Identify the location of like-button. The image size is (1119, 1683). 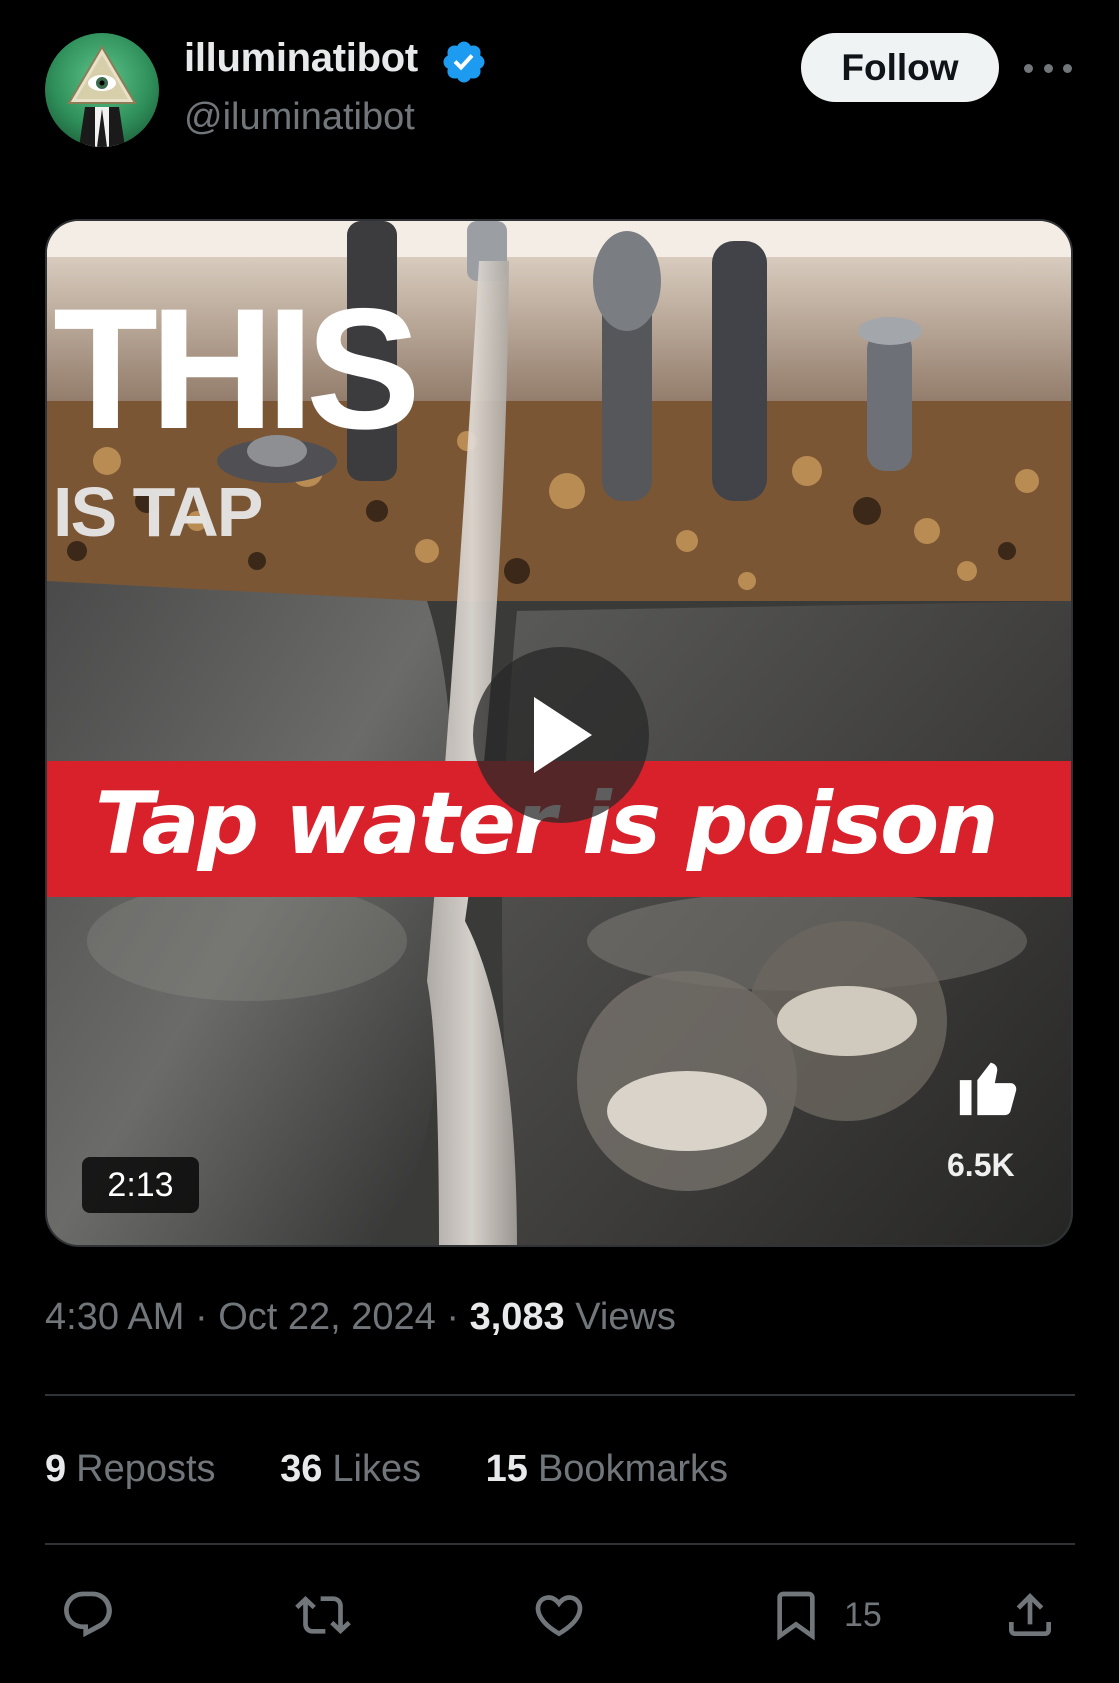
(559, 1615).